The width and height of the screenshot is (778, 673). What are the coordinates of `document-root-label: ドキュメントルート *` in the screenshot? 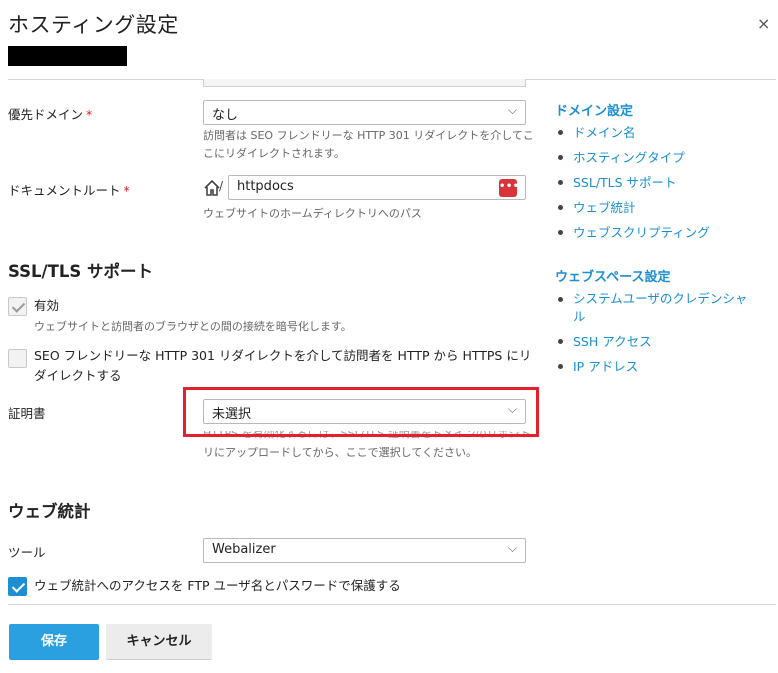 It's located at (69, 189).